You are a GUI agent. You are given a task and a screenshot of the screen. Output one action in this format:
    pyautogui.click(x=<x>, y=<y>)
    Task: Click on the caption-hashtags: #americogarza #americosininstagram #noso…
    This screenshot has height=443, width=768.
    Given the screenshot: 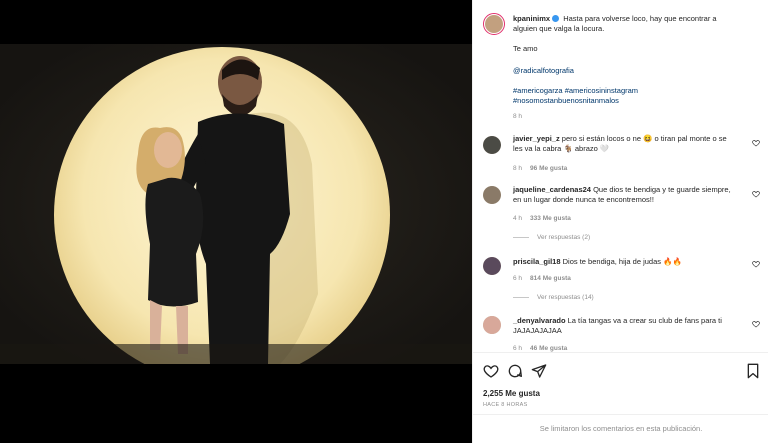 What is the action you would take?
    pyautogui.click(x=618, y=96)
    